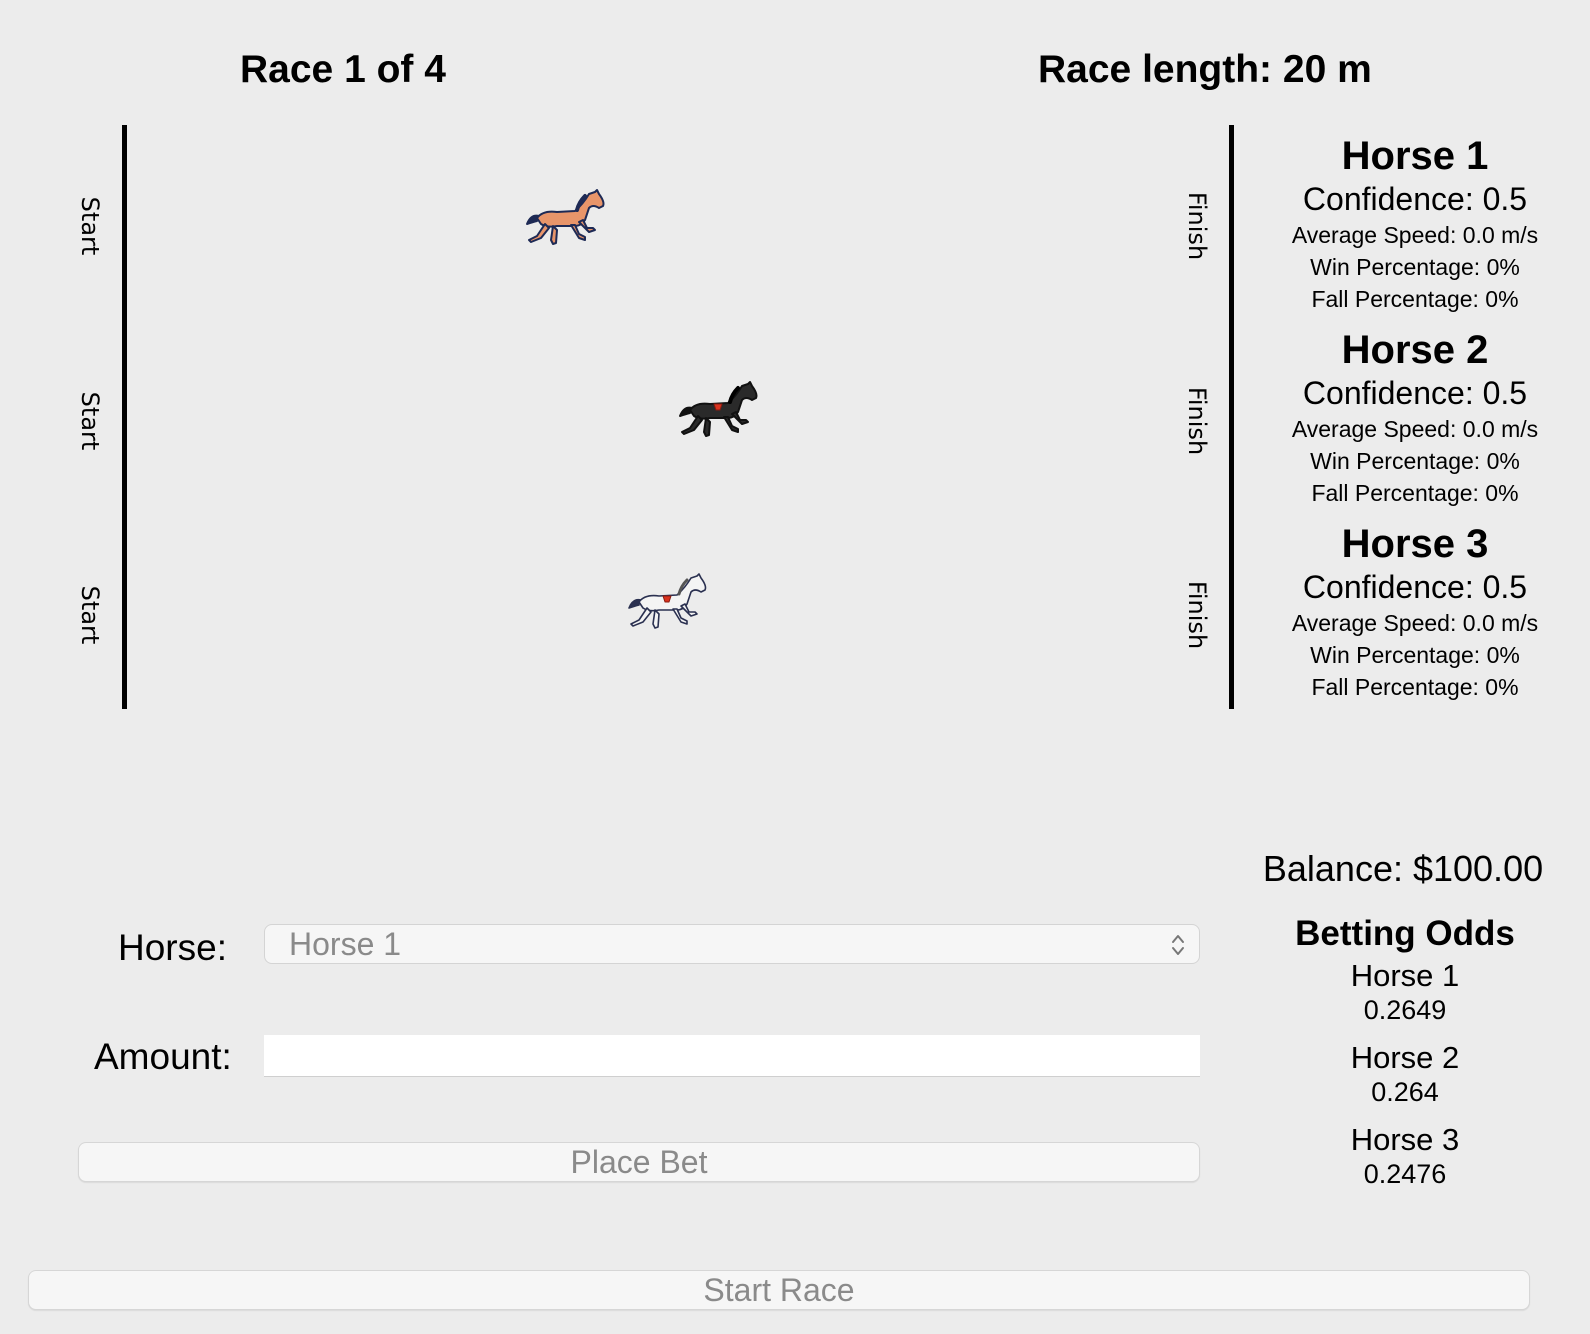 The image size is (1590, 1334). What do you see at coordinates (343, 69) in the screenshot?
I see `race-title: Race 1 of 4` at bounding box center [343, 69].